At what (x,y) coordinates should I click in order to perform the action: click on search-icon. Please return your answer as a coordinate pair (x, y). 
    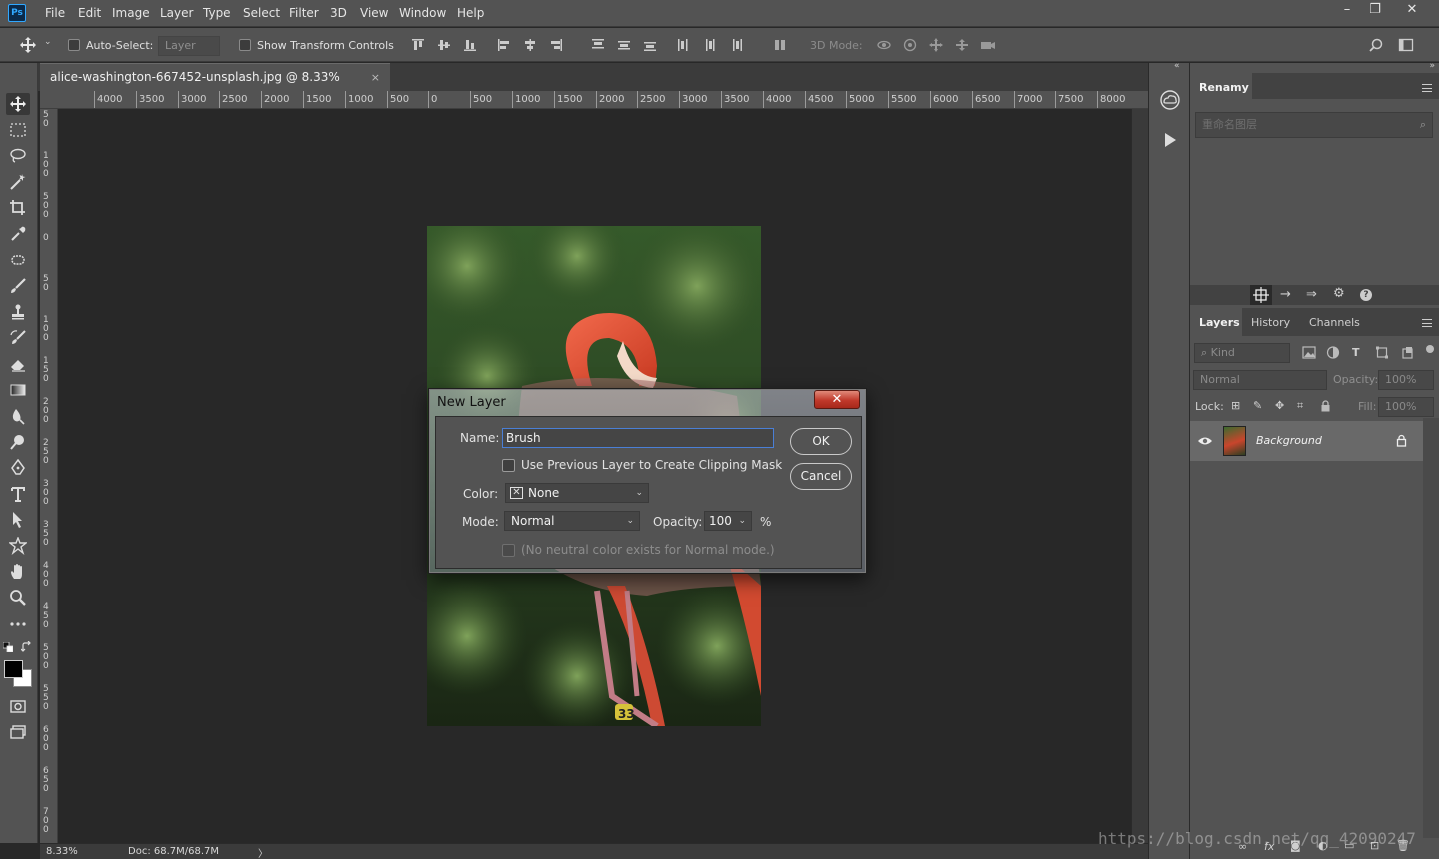
    Looking at the image, I should click on (1376, 45).